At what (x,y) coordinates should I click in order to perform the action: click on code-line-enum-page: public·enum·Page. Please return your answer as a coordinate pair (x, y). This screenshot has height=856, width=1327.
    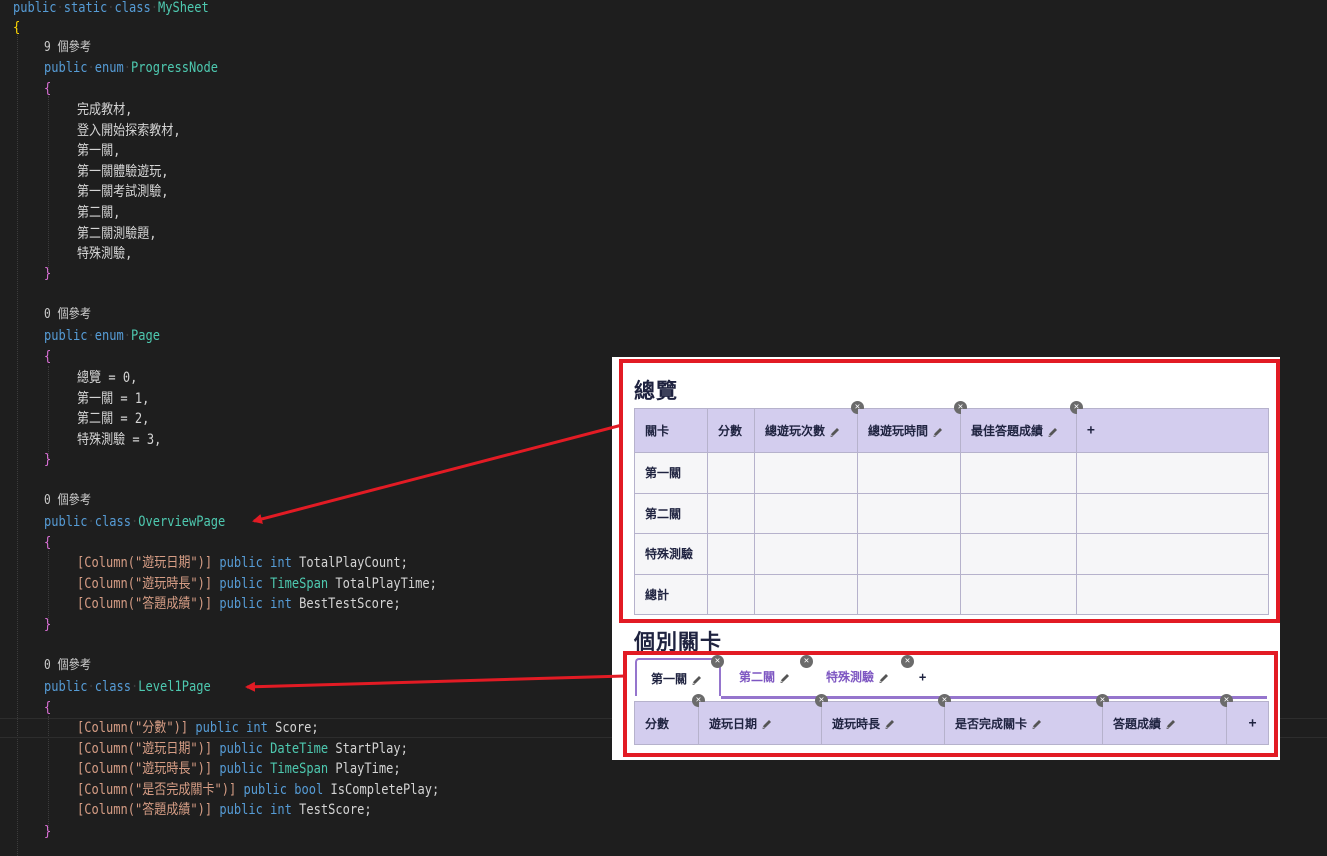
    Looking at the image, I should click on (102, 336).